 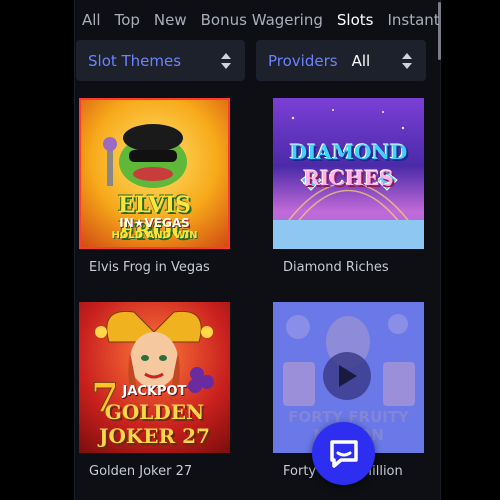 I want to click on live-chat-button, so click(x=343, y=453).